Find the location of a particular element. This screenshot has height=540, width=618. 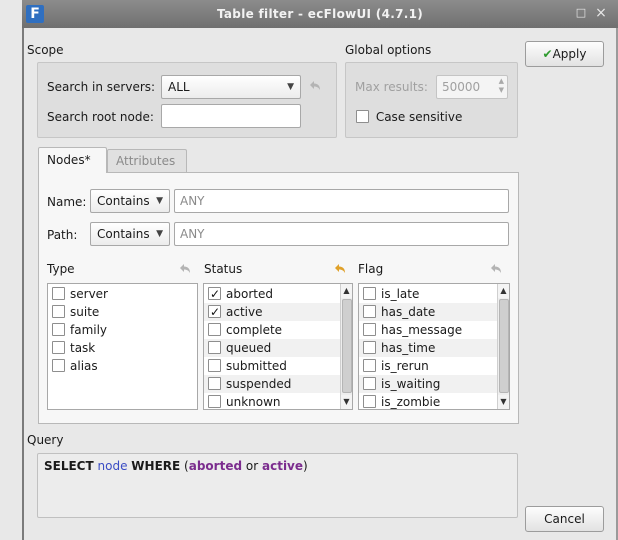

window-title: Table filter - ecFlowUI (4.7.1) is located at coordinates (320, 14).